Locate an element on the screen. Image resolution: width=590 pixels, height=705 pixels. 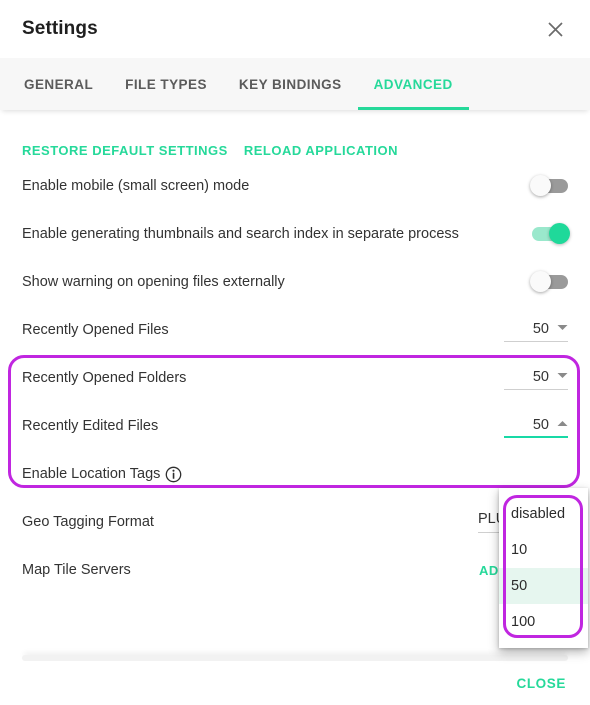
setting-label: Recently Edited Files is located at coordinates (90, 426).